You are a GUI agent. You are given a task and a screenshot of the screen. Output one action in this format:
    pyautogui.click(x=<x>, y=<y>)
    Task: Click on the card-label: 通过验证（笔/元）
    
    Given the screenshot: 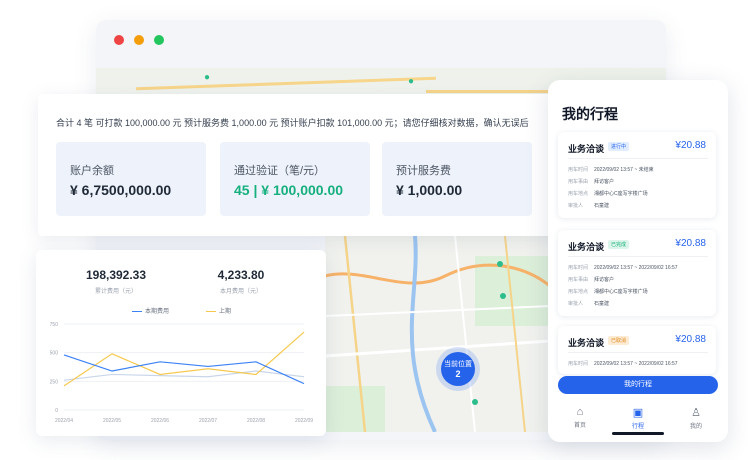 What is the action you would take?
    pyautogui.click(x=280, y=171)
    